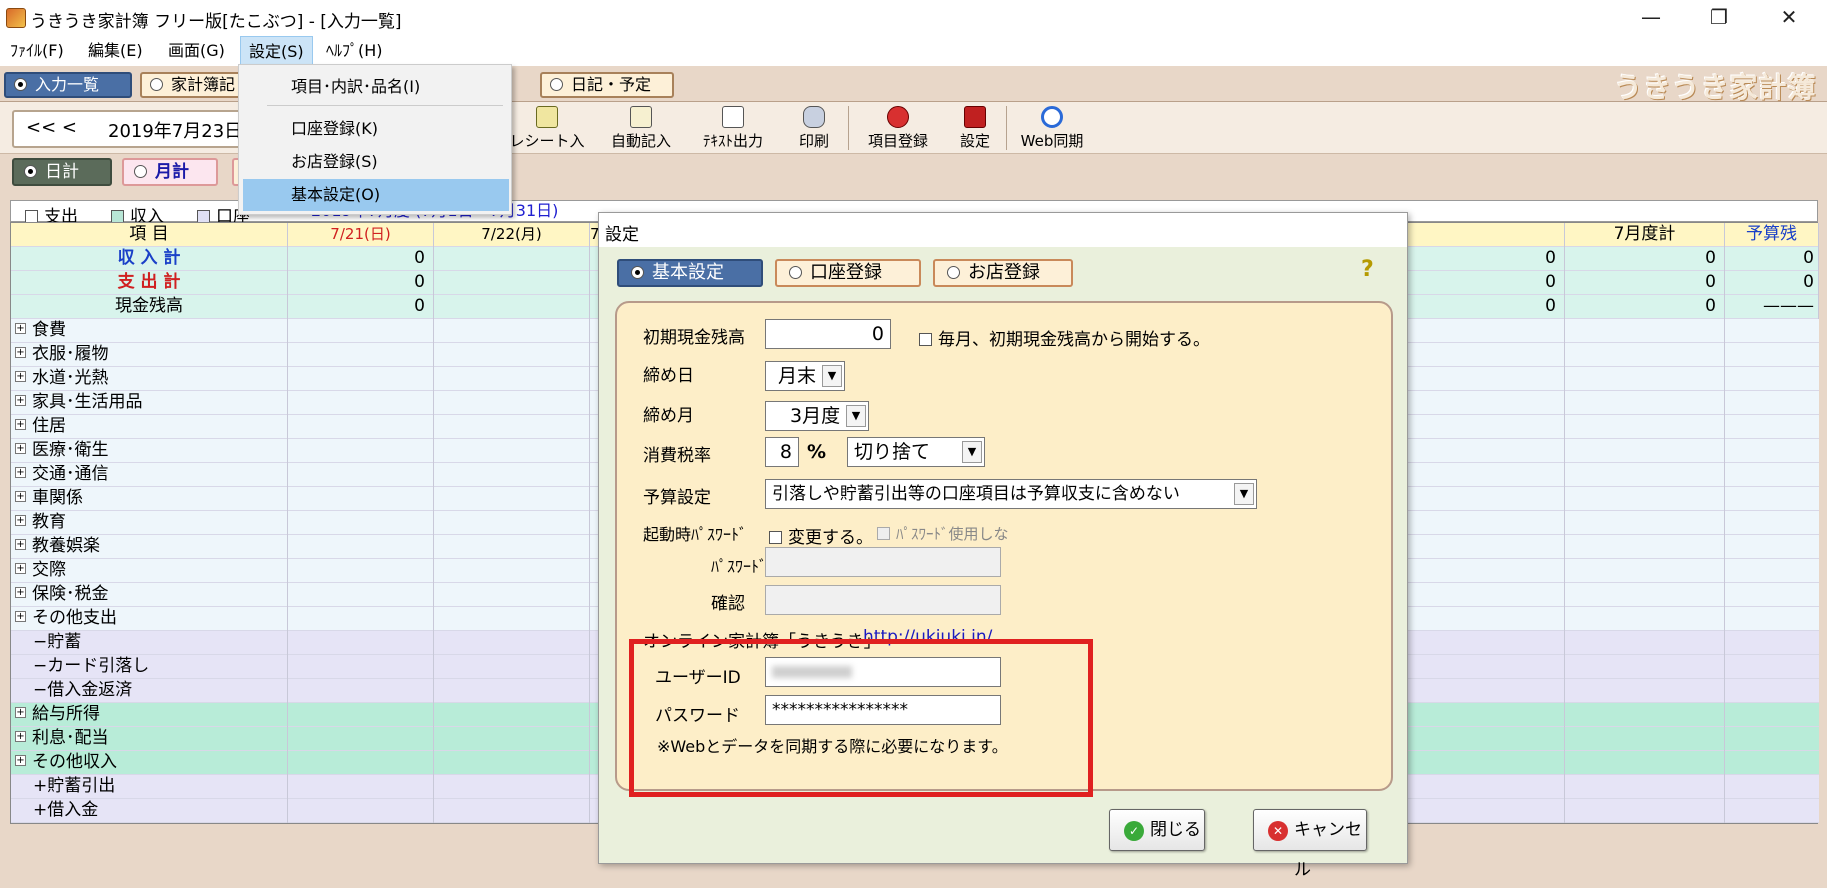 The width and height of the screenshot is (1827, 890). Describe the element at coordinates (898, 128) in the screenshot. I see `item-register-button: 項目登録` at that location.